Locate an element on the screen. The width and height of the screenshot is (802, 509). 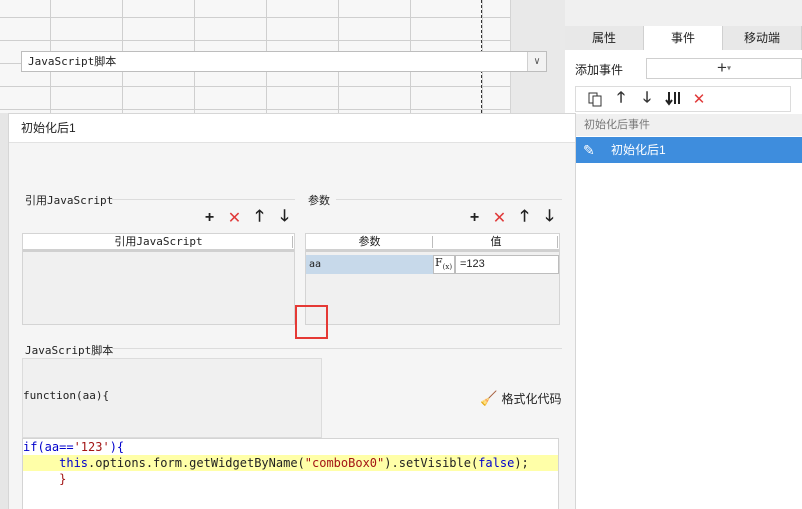
function-signature: function(aa){ is located at coordinates (66, 395).